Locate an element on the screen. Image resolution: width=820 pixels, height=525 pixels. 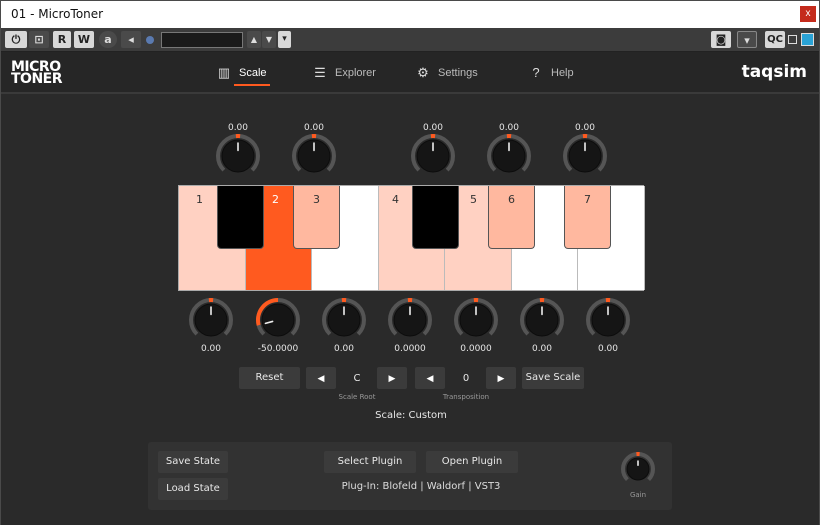
write-automation-button: W is located at coordinates (84, 39).